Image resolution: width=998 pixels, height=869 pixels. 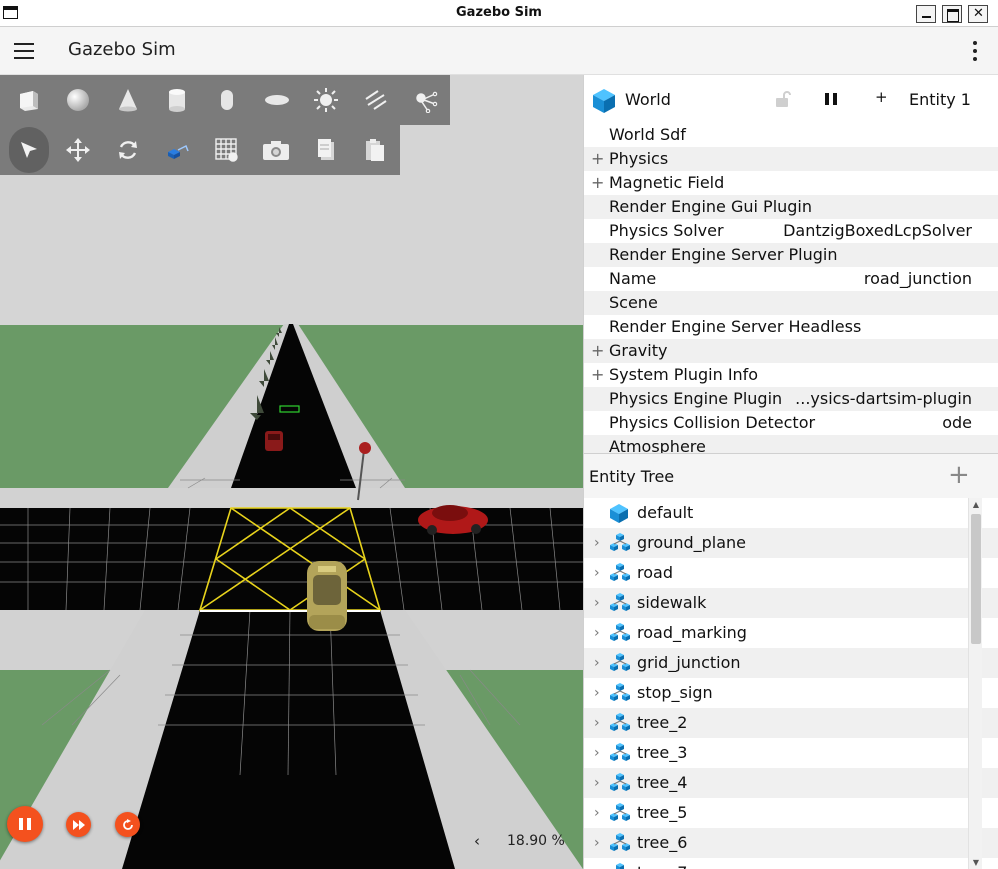 What do you see at coordinates (976, 505) in the screenshot?
I see `scroll-up-arrow-icon: ▲` at bounding box center [976, 505].